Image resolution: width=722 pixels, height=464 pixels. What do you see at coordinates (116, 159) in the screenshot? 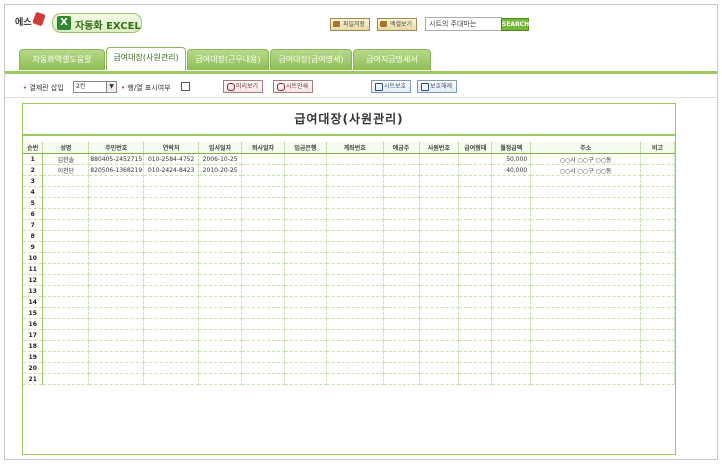
I see `table-cell: 880405-2452715` at bounding box center [116, 159].